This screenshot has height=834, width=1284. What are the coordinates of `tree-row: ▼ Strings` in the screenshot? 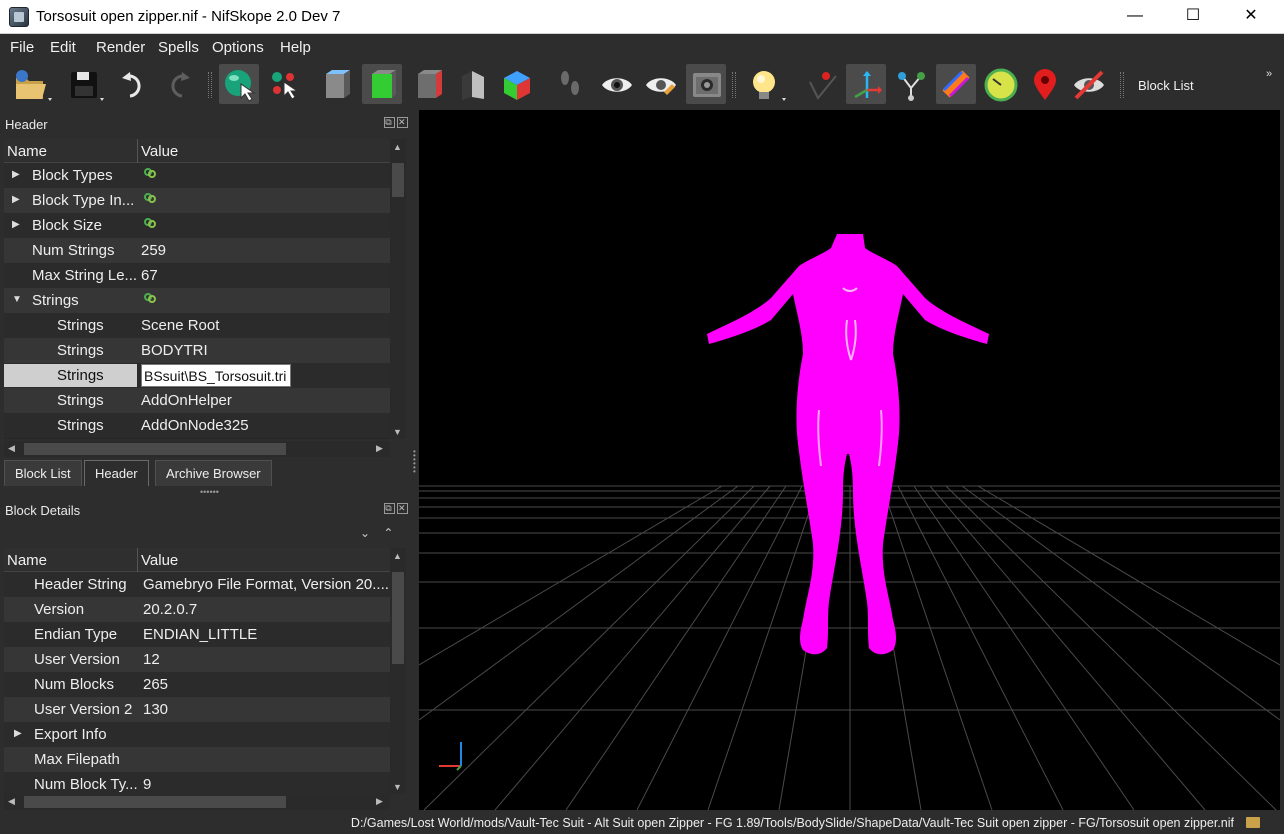 It's located at (197, 300).